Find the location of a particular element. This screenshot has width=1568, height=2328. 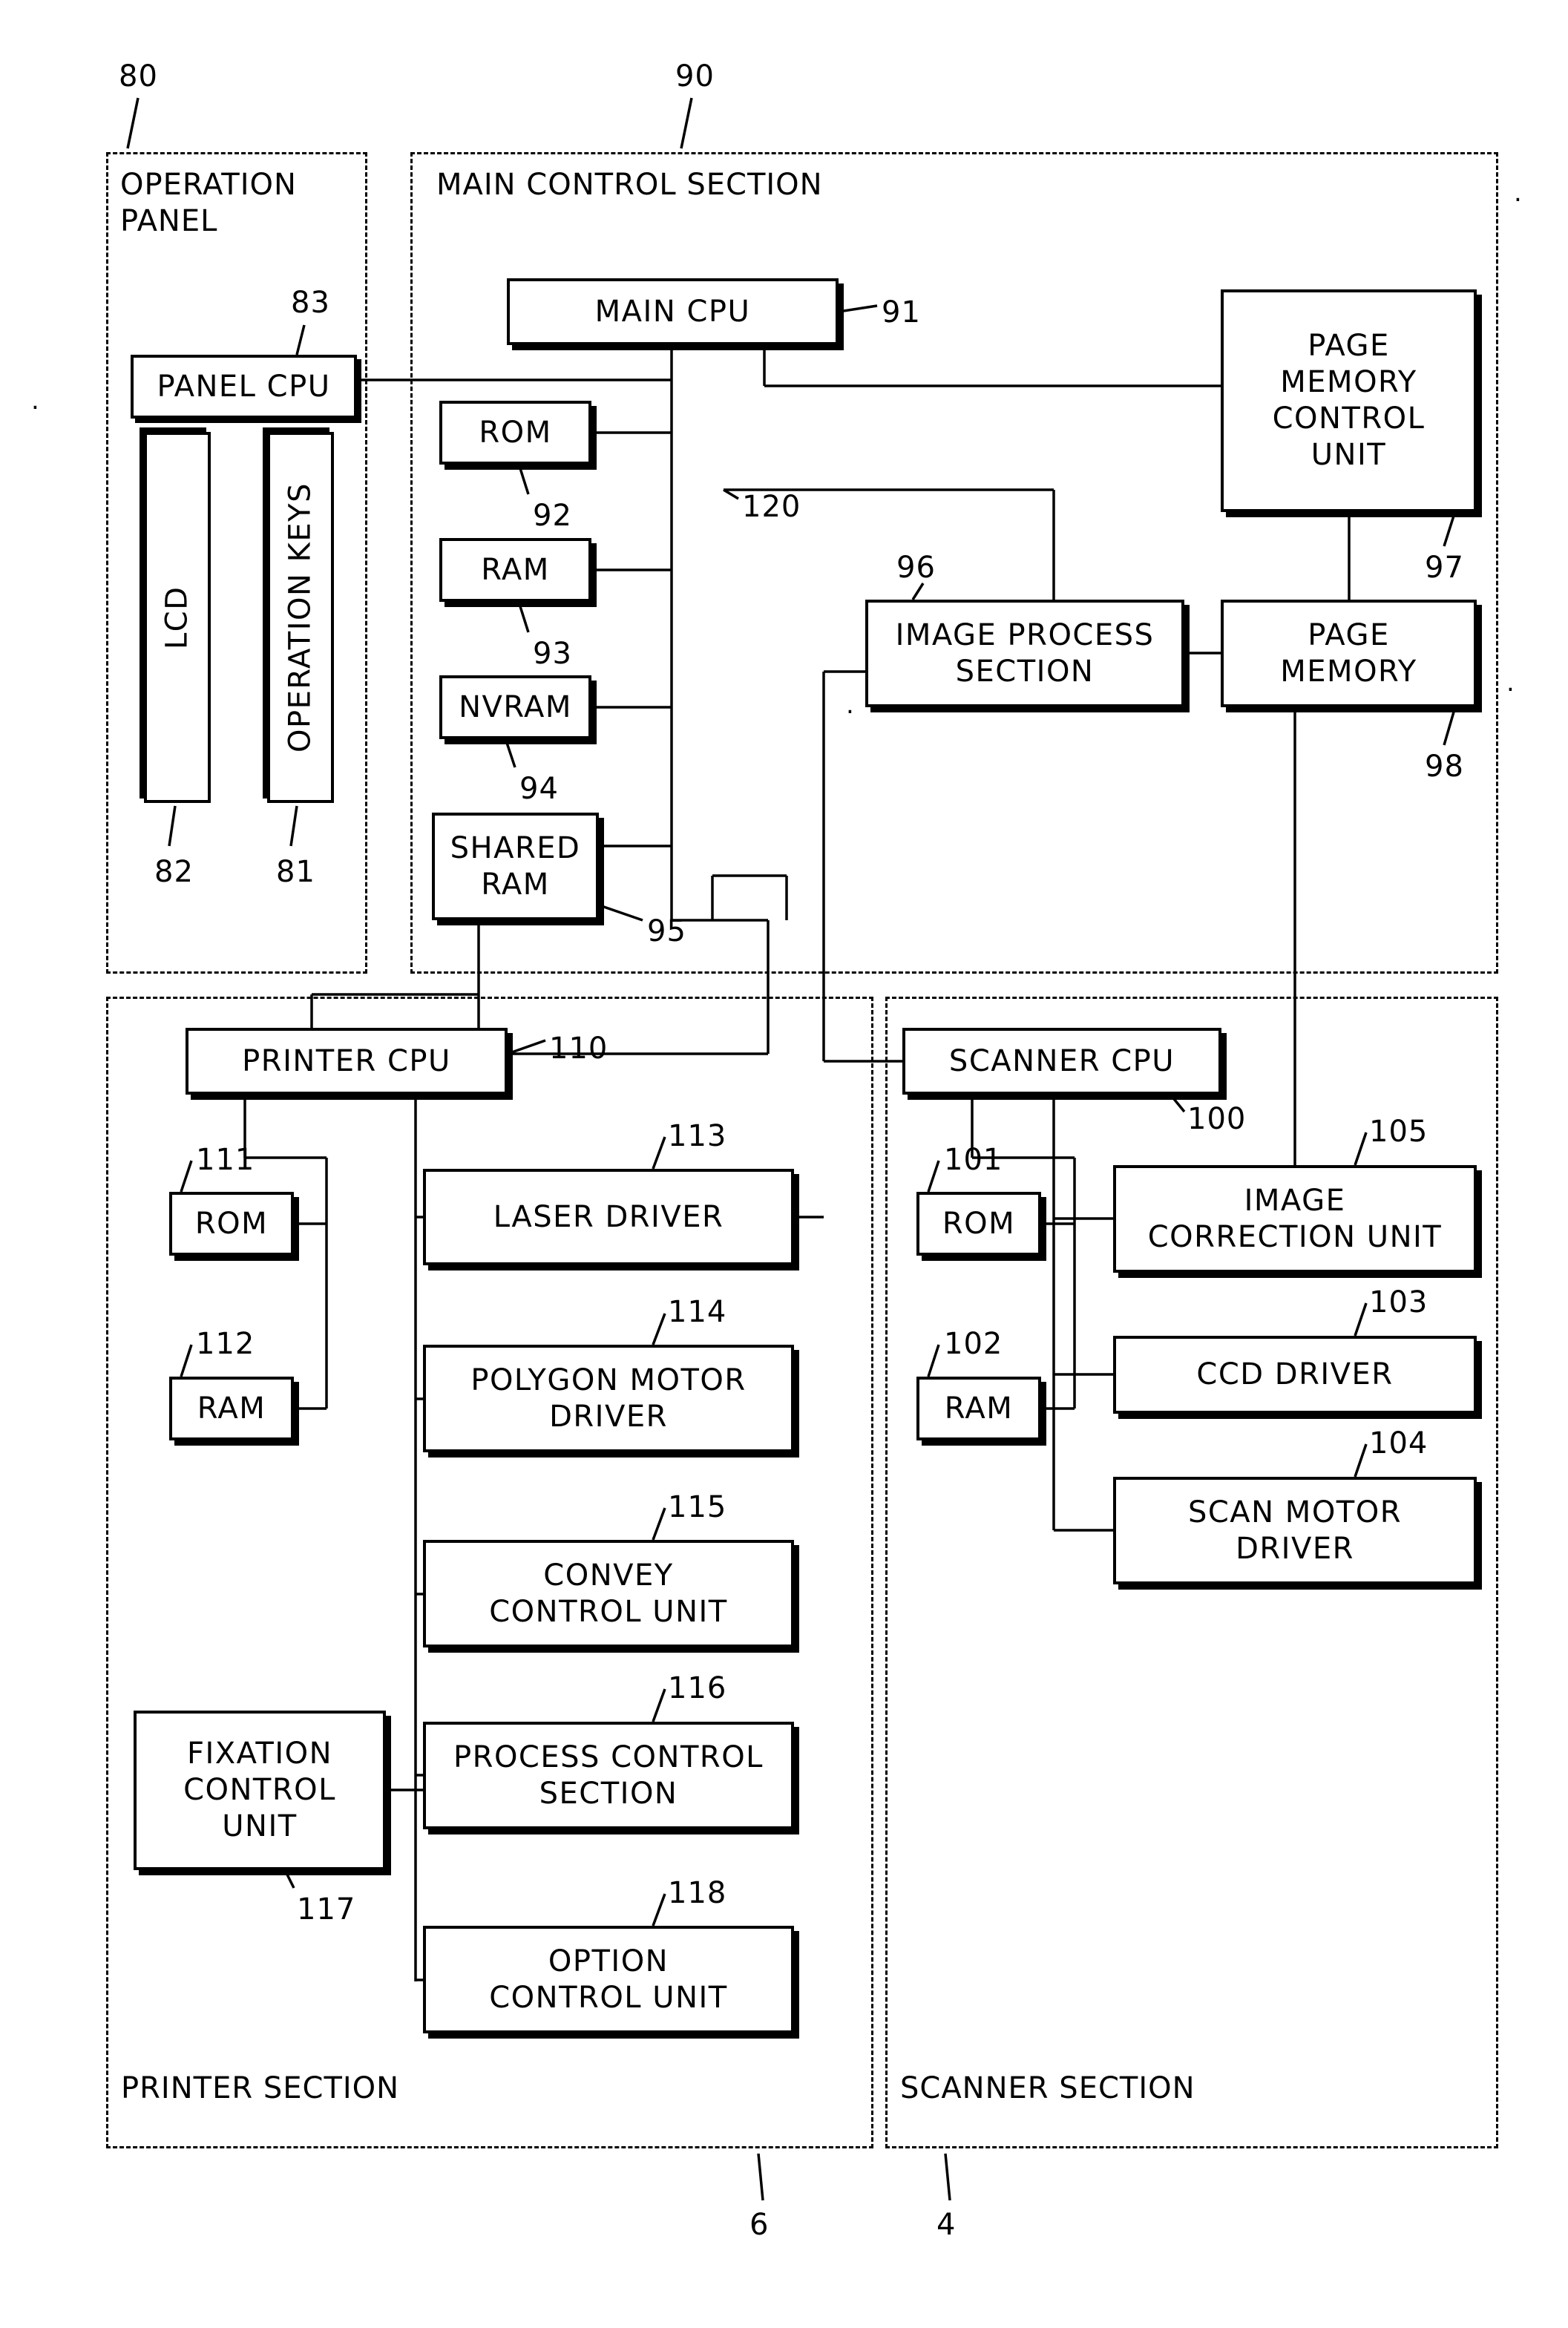

nvram-box: NVRAM is located at coordinates (515, 707).